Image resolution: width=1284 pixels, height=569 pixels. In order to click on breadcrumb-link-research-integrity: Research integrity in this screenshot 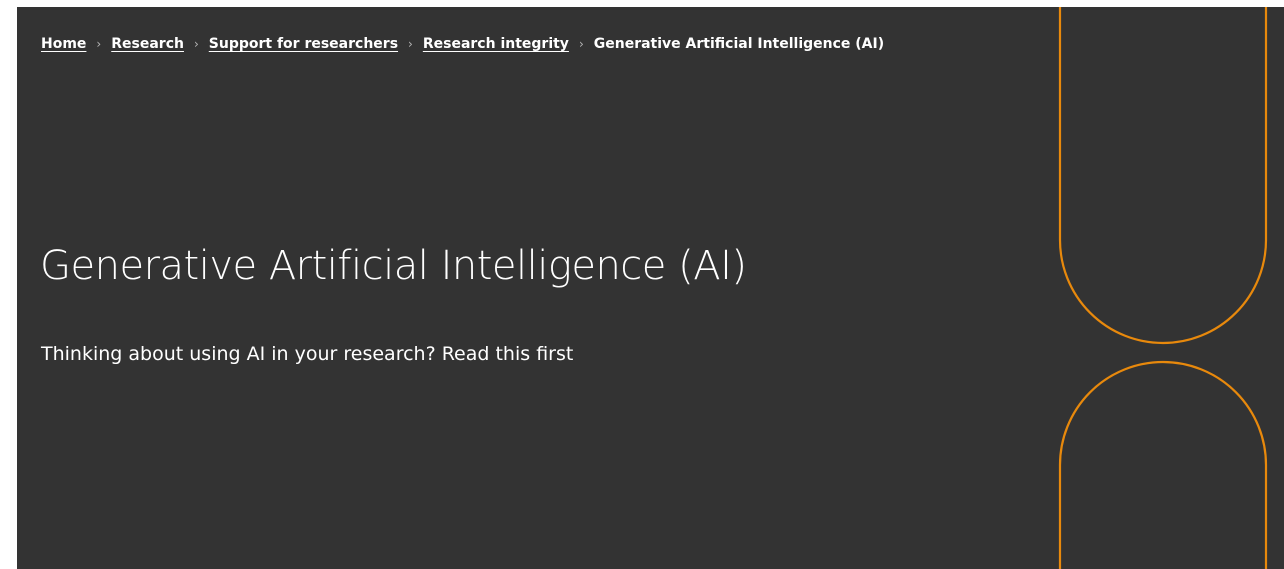, I will do `click(496, 44)`.